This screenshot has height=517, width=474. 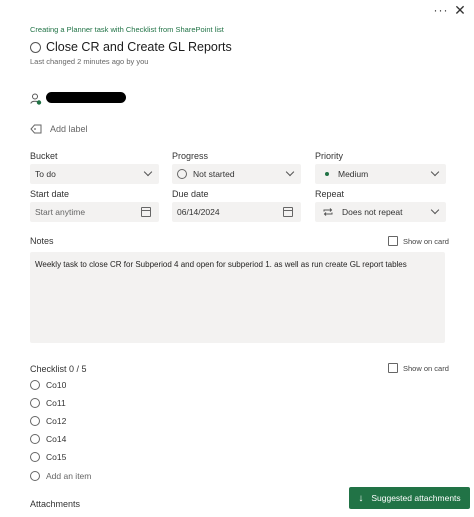 I want to click on add-checklist-item: Add an item, so click(x=60, y=476).